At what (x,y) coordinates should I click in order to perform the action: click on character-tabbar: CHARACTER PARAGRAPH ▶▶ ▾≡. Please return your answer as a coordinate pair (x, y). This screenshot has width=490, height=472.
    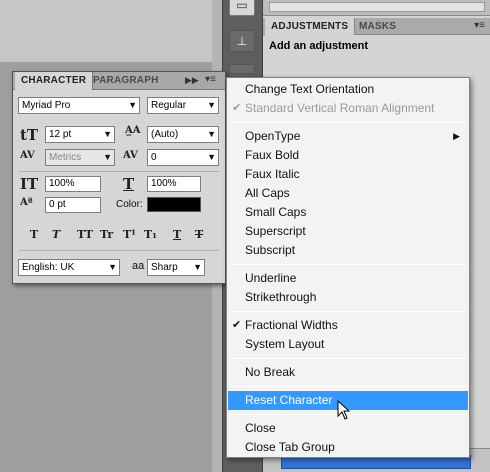
    Looking at the image, I should click on (119, 81).